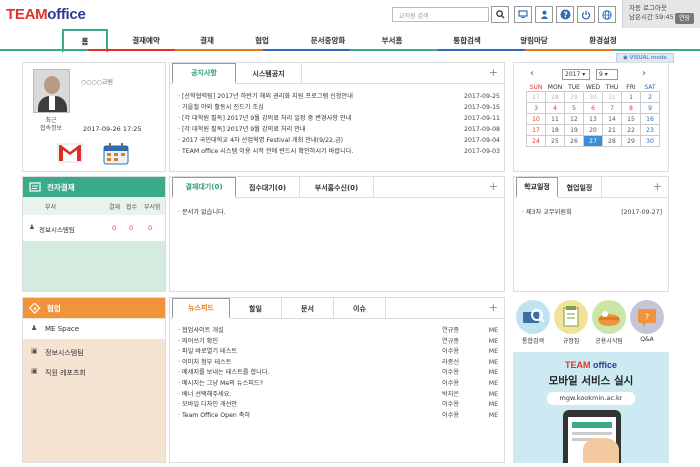  Describe the element at coordinates (536, 119) in the screenshot. I see `calendar-day: 10` at that location.